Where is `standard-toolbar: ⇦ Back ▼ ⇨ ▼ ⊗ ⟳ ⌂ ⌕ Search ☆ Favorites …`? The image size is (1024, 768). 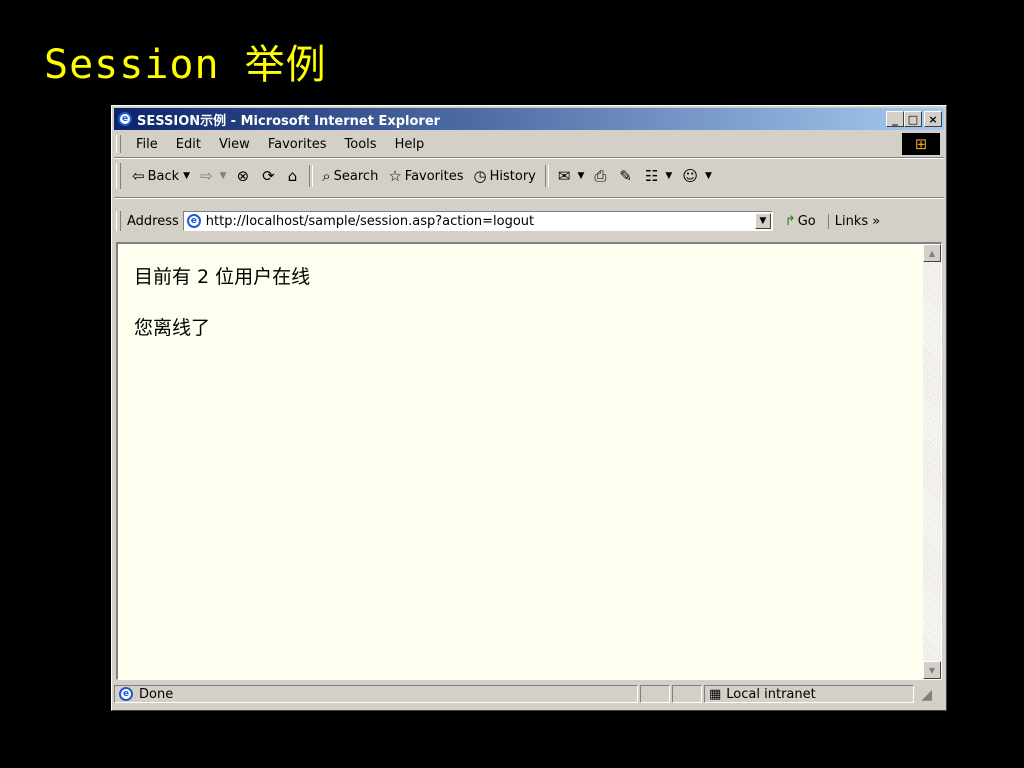 standard-toolbar: ⇦ Back ▼ ⇨ ▼ ⊗ ⟳ ⌂ ⌕ Search ☆ Favorites … is located at coordinates (529, 176).